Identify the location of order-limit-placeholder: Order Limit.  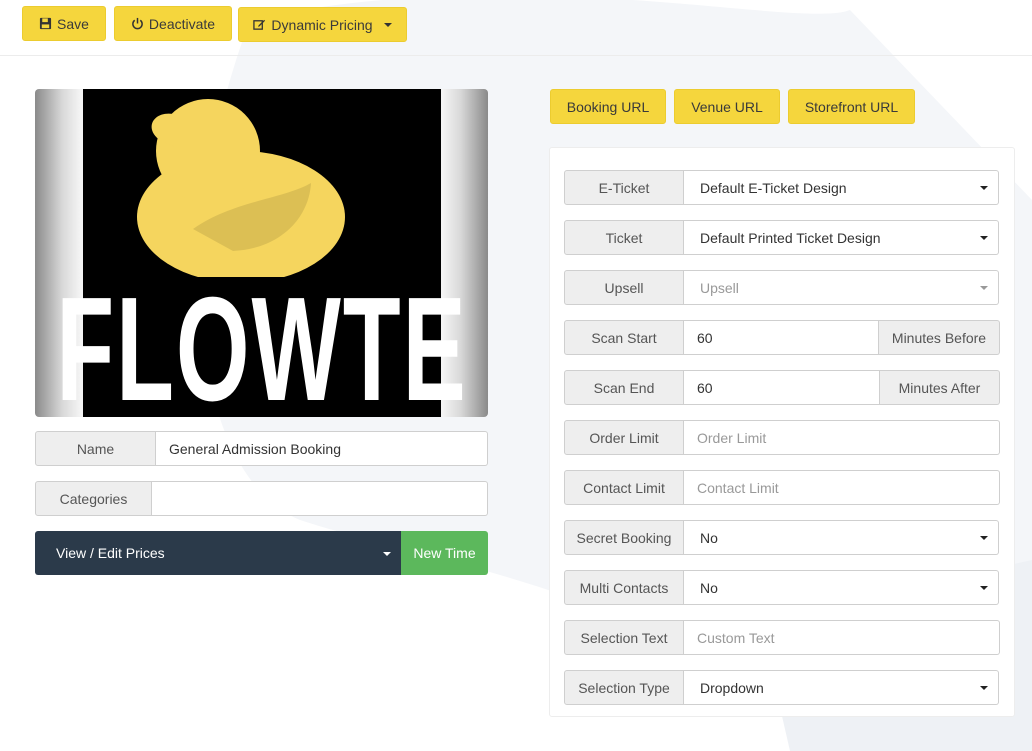
(732, 437).